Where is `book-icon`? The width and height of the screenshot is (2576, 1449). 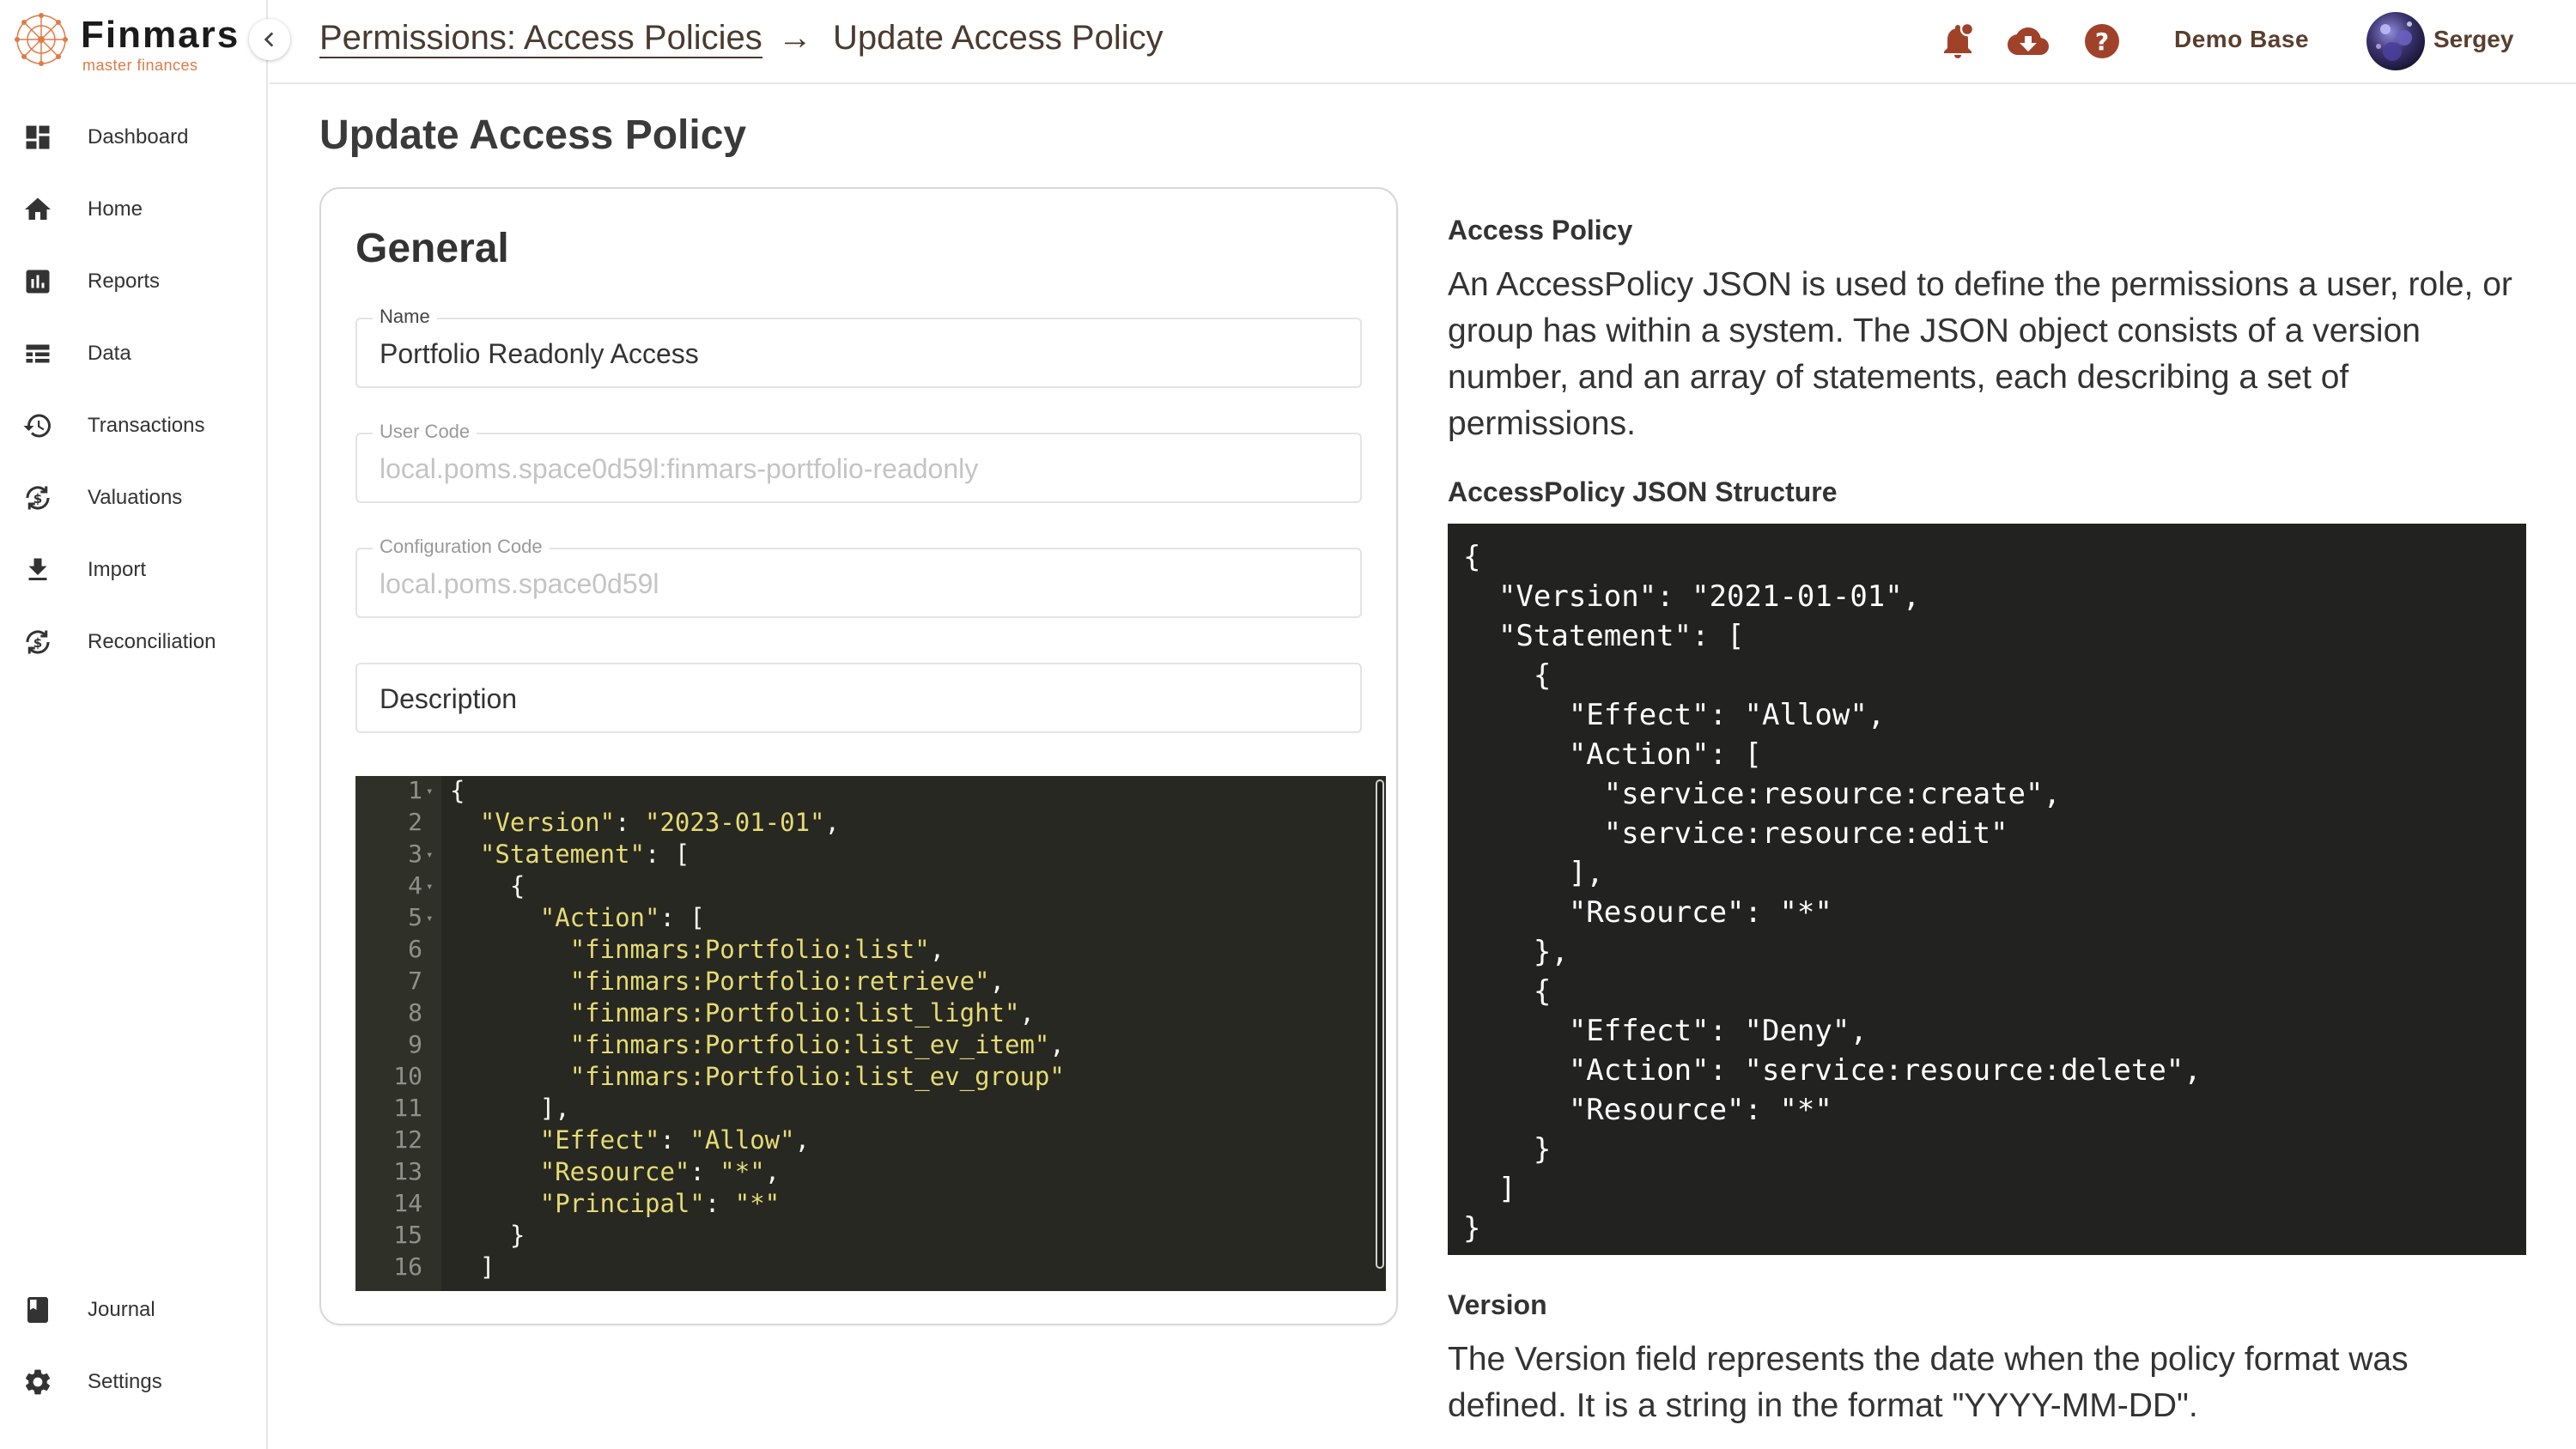
book-icon is located at coordinates (37, 1310).